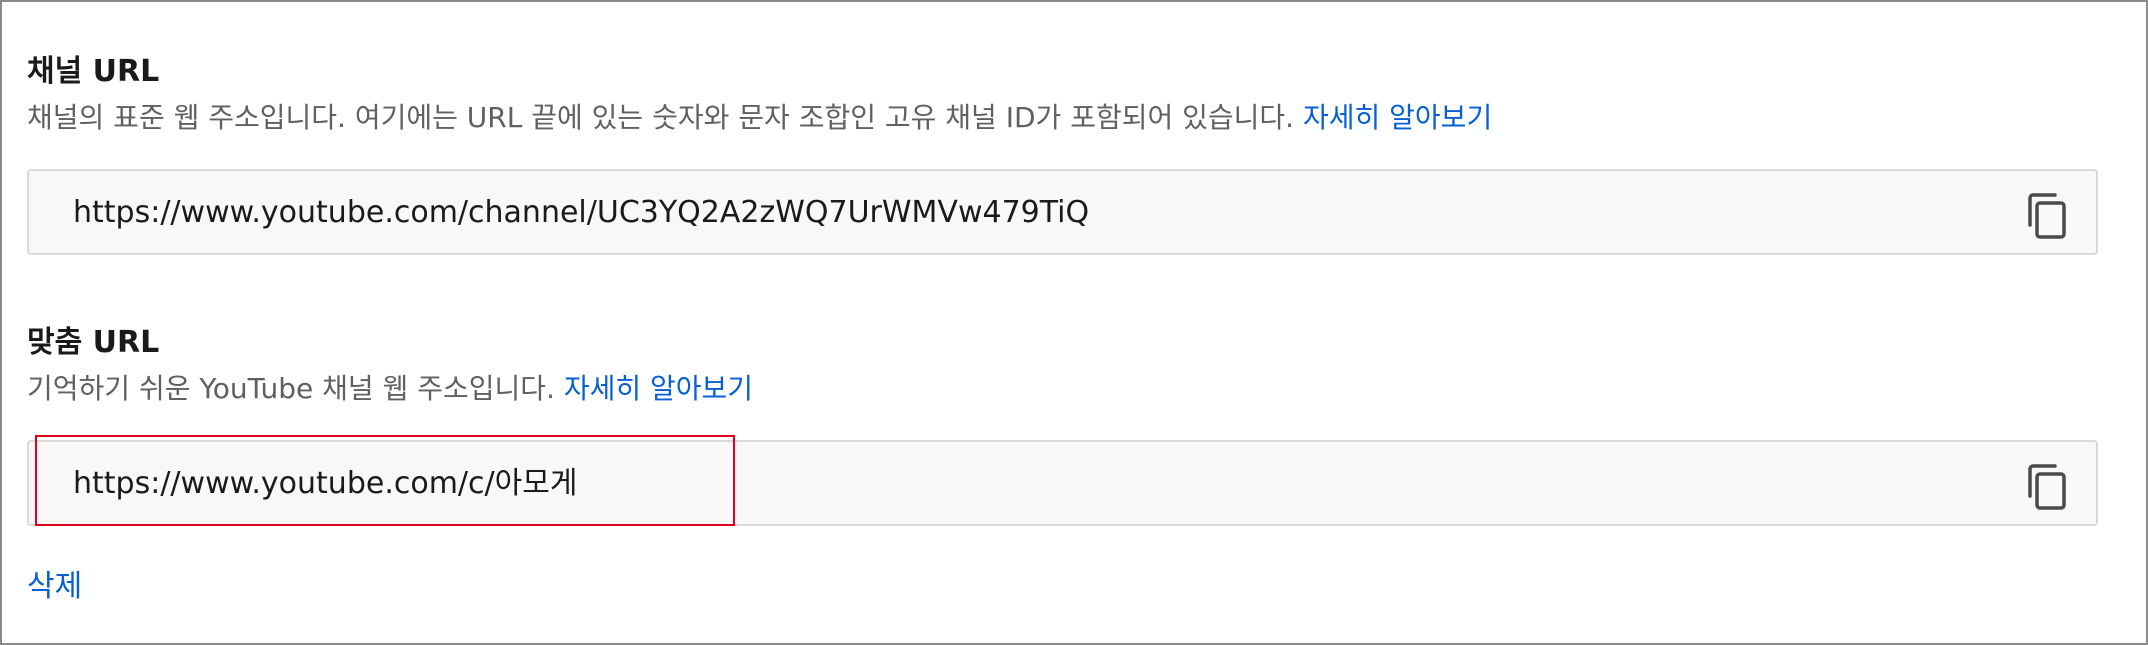  I want to click on channel-url-title: 채널 URL, so click(93, 71).